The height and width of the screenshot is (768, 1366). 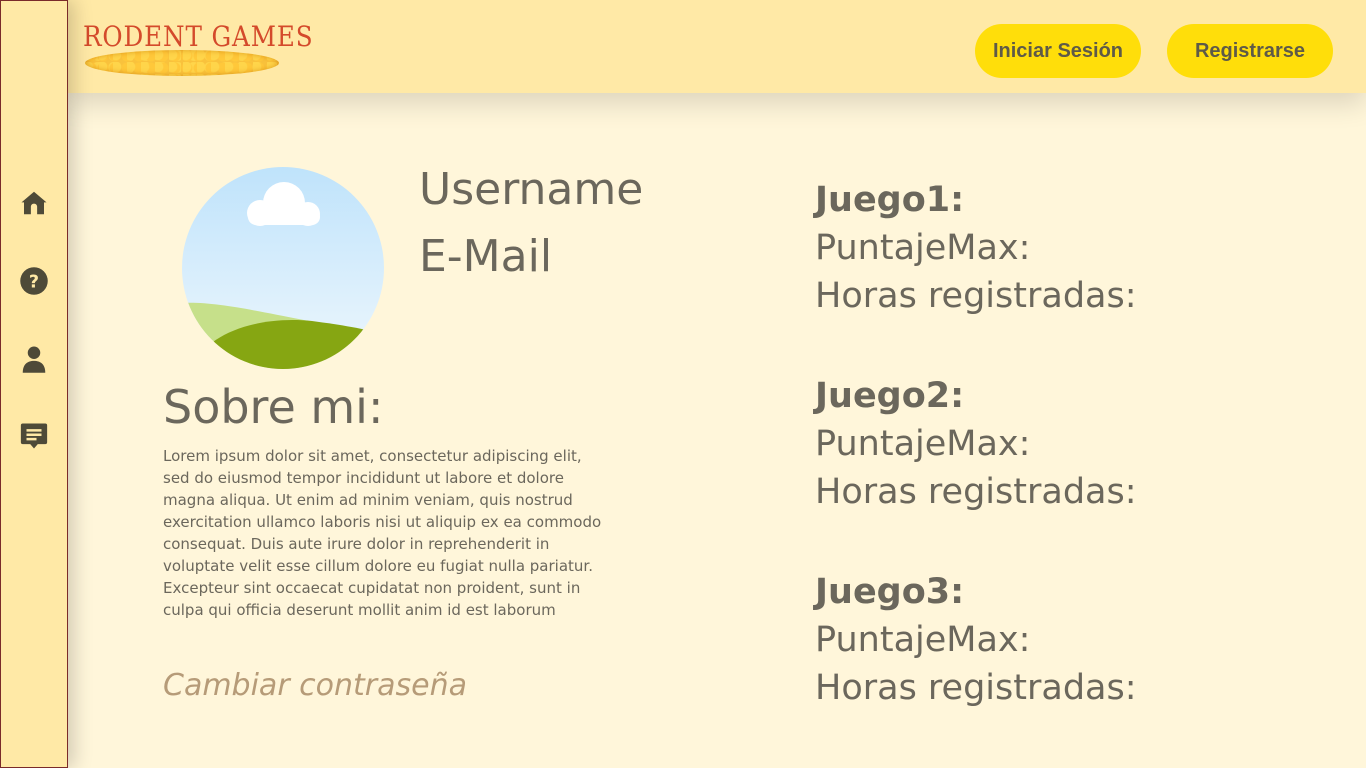 I want to click on logo-text: RODENT GAMES, so click(x=198, y=36).